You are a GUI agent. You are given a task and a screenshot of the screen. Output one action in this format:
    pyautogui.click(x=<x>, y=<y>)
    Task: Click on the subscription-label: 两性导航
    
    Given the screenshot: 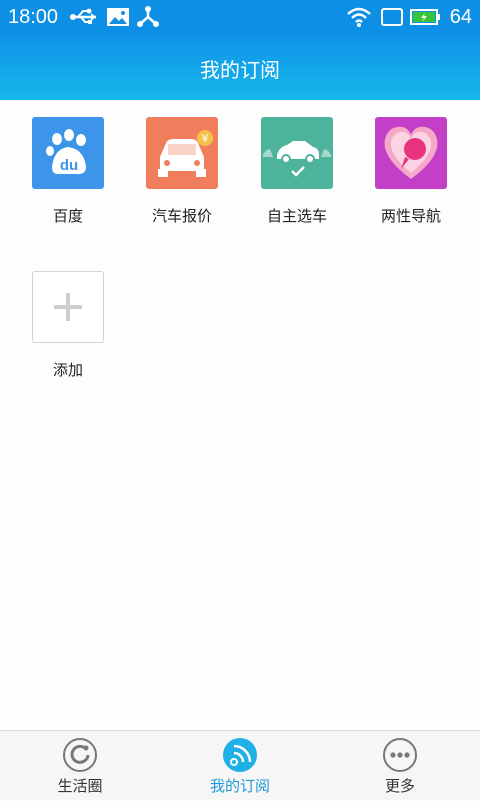 What is the action you would take?
    pyautogui.click(x=410, y=216)
    